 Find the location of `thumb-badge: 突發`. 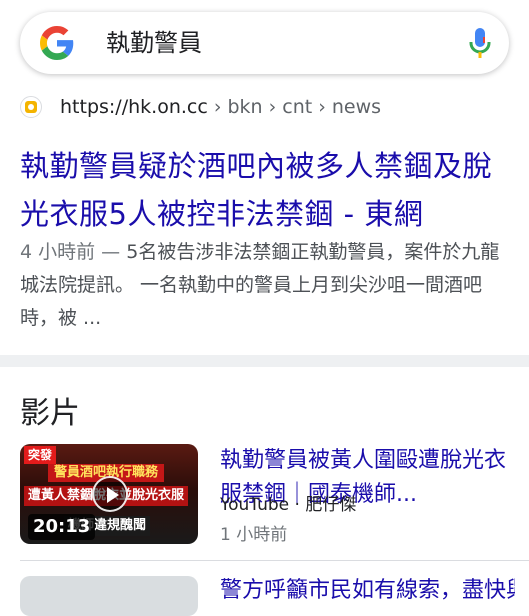

thumb-badge: 突發 is located at coordinates (40, 455).